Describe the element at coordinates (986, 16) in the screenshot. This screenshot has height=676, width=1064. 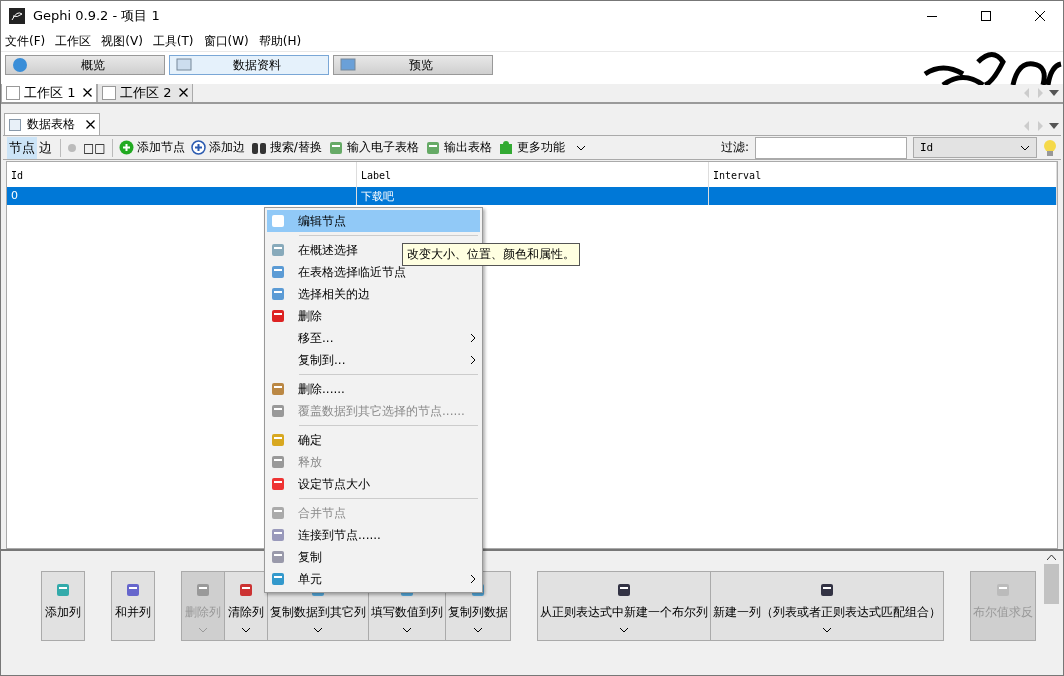
I see `maximize-icon` at that location.